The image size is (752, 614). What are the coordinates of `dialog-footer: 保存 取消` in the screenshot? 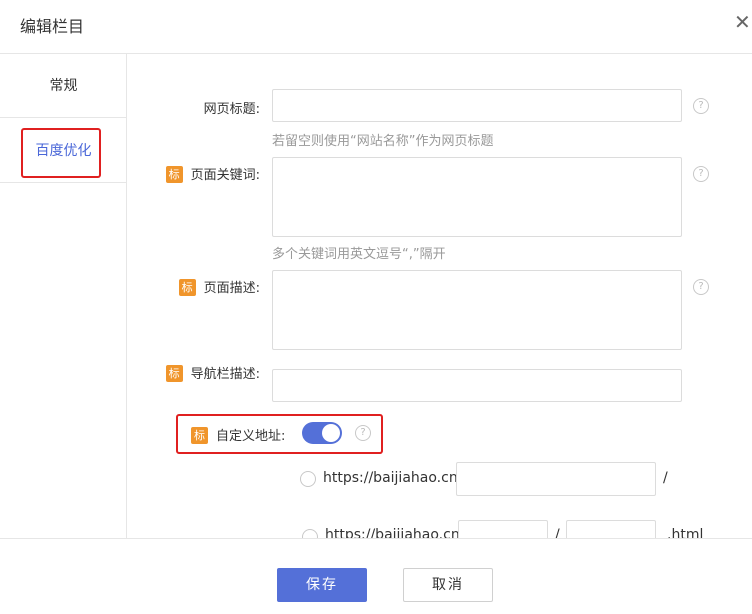 It's located at (376, 576).